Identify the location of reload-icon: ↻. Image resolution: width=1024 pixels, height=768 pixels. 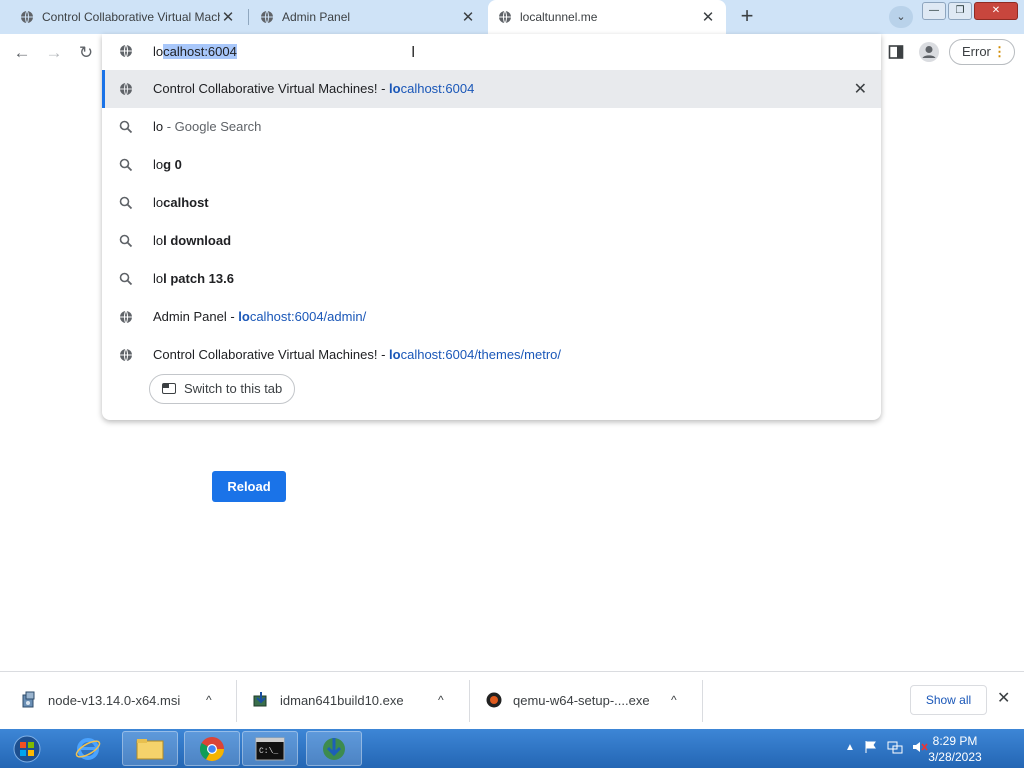
(86, 53).